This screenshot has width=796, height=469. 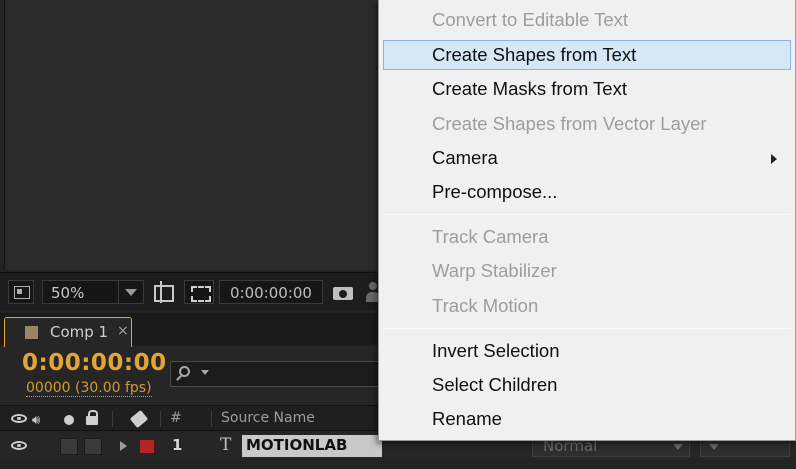 I want to click on solo-toggle, so click(x=69, y=446).